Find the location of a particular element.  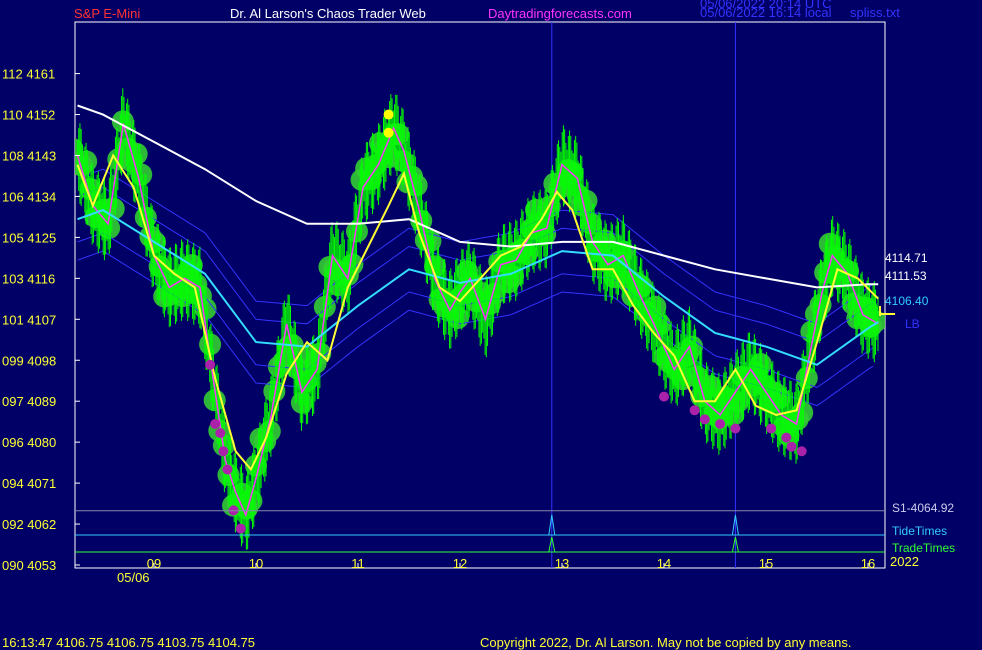

label-trade: TradeTimes is located at coordinates (923, 548).